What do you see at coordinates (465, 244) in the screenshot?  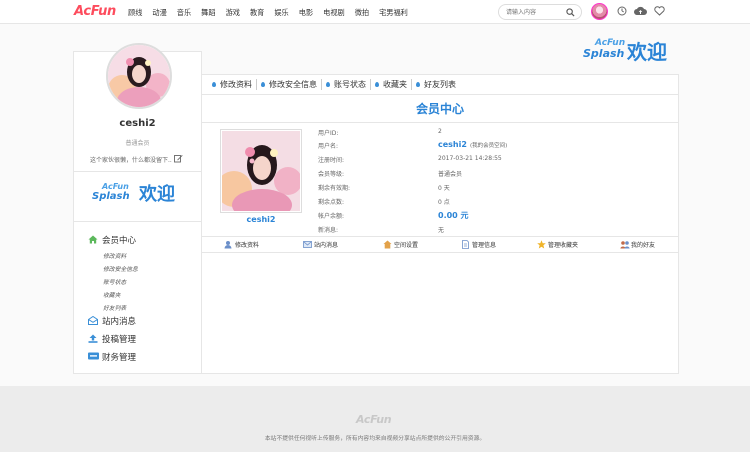 I see `document-icon` at bounding box center [465, 244].